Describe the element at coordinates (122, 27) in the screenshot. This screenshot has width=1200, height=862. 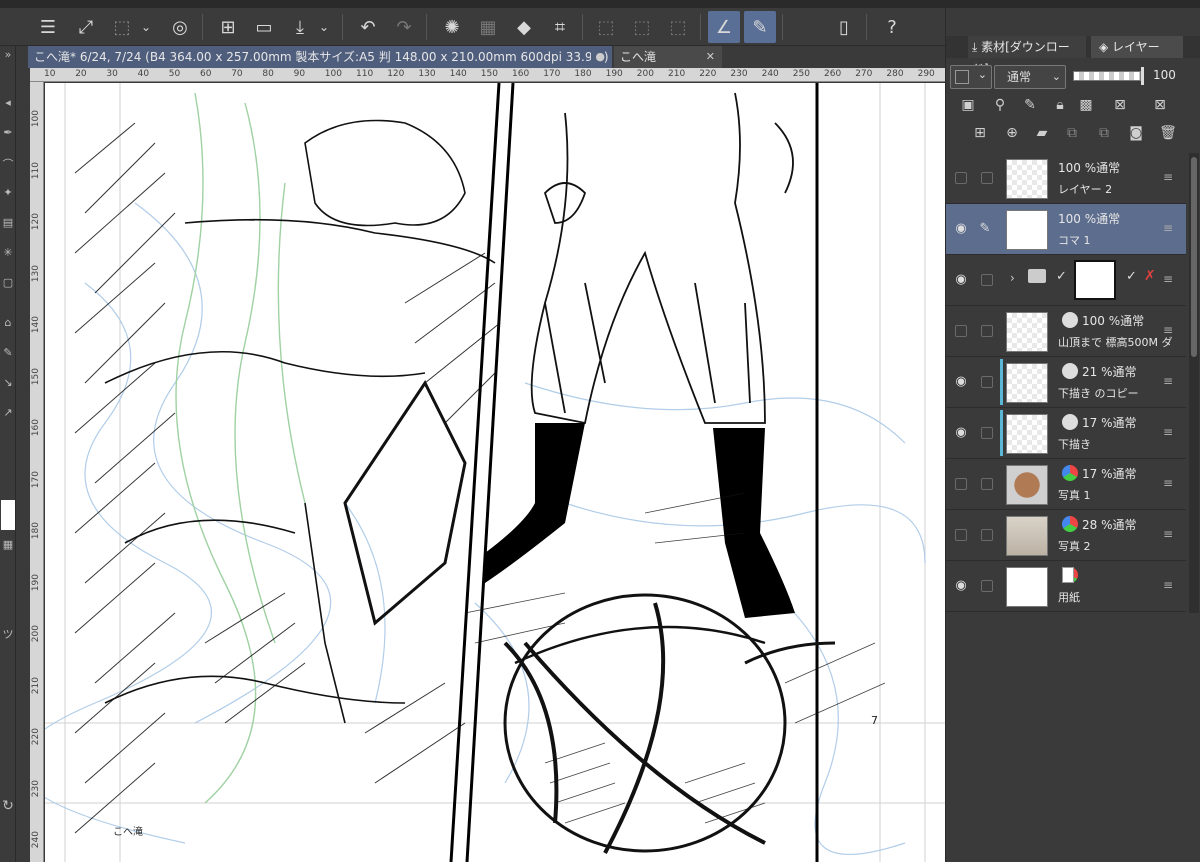
I see `transform-icon: ⬚` at that location.